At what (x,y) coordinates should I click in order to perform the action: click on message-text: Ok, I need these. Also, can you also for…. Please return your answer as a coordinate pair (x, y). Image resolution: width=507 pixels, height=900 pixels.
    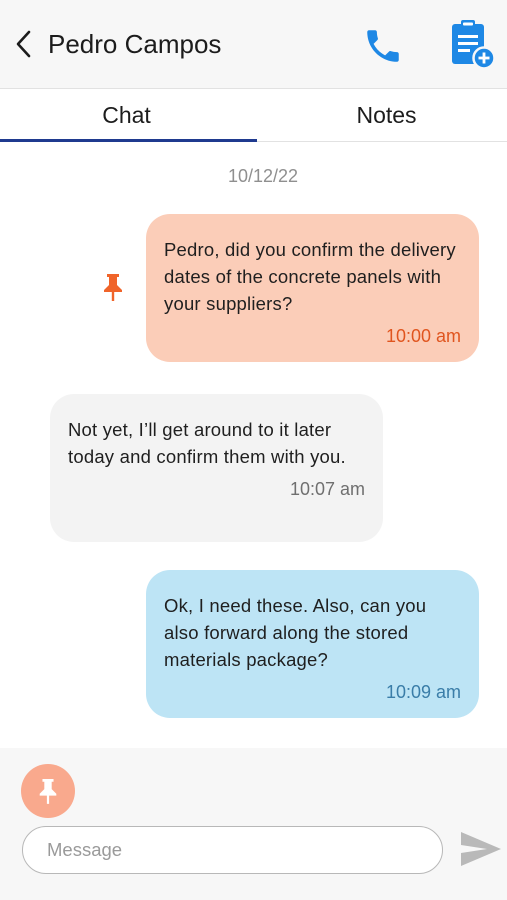
    Looking at the image, I should click on (295, 632).